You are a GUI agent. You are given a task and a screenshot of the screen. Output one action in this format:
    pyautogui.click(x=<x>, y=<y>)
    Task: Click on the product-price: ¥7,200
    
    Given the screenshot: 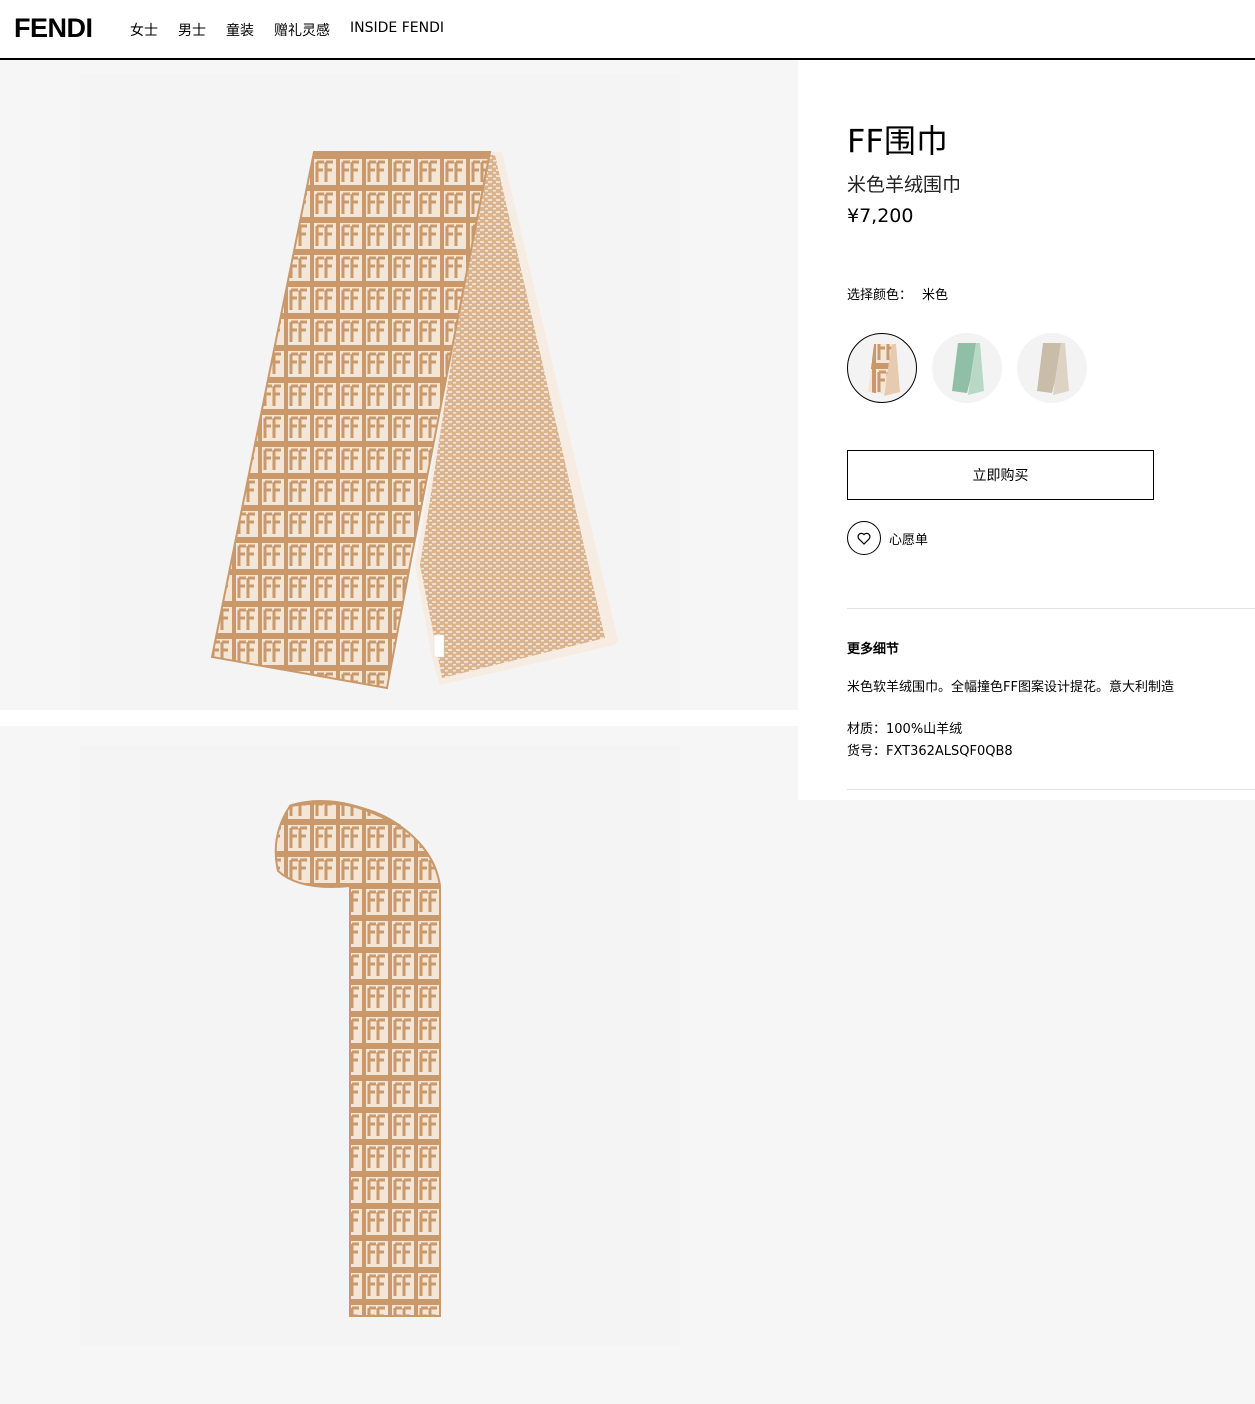 What is the action you would take?
    pyautogui.click(x=880, y=216)
    